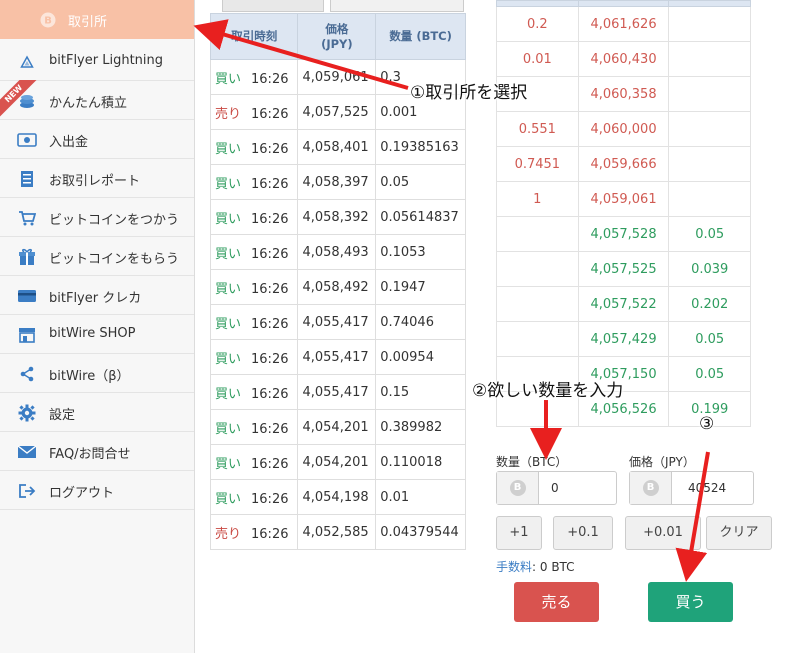  I want to click on tab-chart, so click(397, 6).